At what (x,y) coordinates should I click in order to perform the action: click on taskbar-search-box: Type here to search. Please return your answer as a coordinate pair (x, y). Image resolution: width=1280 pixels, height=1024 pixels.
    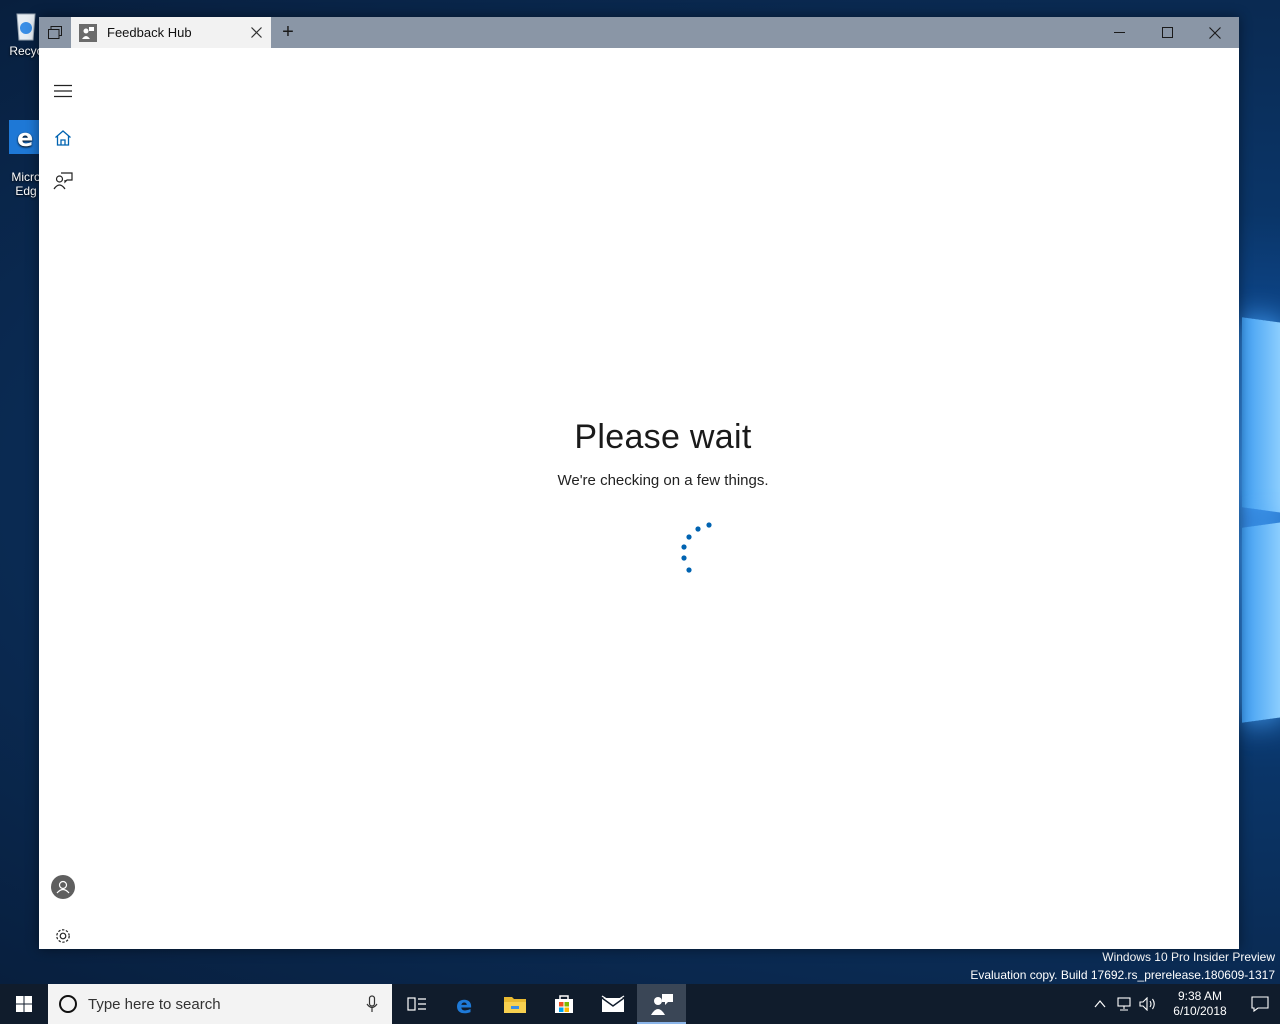
    Looking at the image, I should click on (220, 1004).